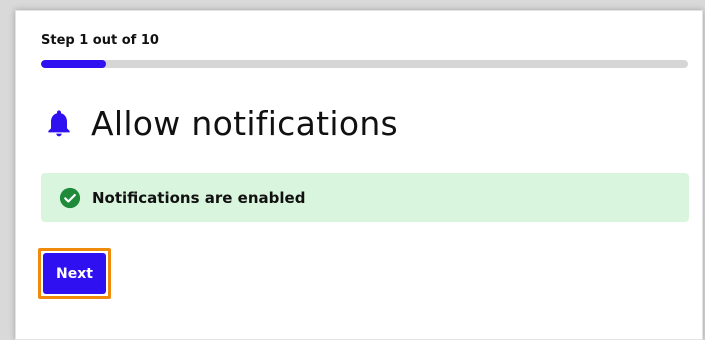 The height and width of the screenshot is (340, 705). What do you see at coordinates (73, 64) in the screenshot?
I see `progress-bar-fill` at bounding box center [73, 64].